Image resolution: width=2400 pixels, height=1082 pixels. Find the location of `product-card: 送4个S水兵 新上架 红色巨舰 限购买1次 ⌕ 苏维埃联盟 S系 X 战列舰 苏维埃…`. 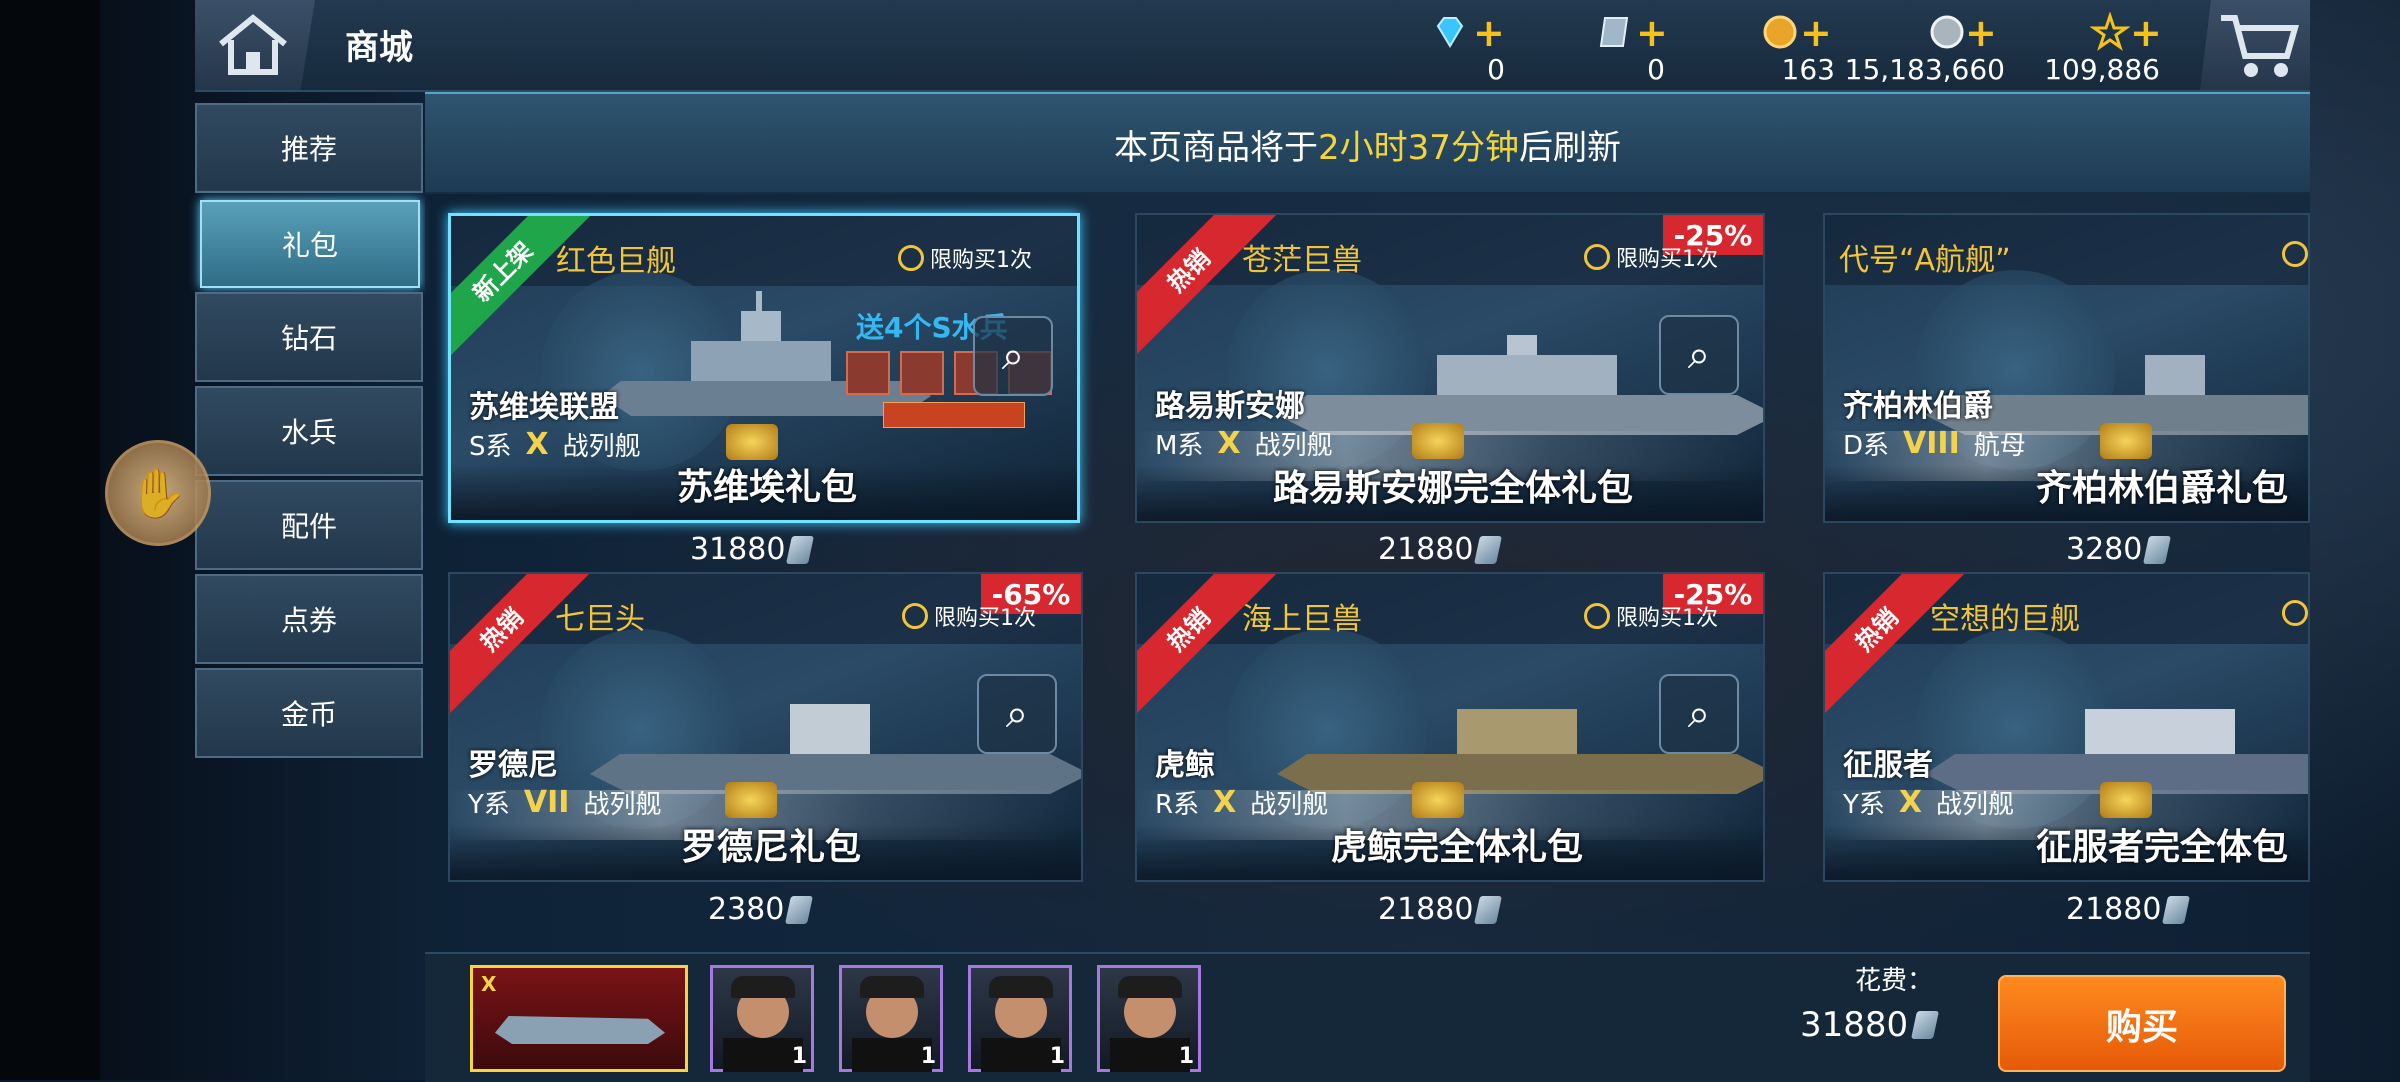

product-card: 送4个S水兵 新上架 红色巨舰 限购买1次 ⌕ 苏维埃联盟 S系 X 战列舰 苏维埃… is located at coordinates (764, 368).